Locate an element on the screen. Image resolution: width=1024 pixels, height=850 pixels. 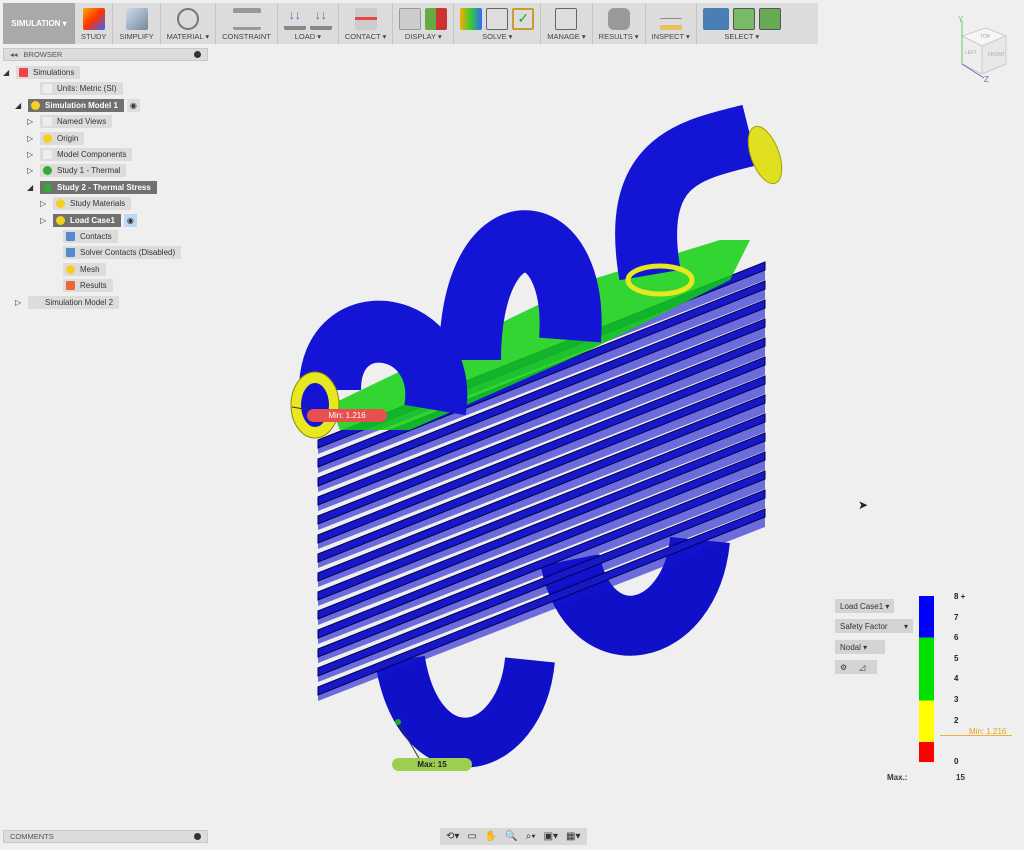
display-settings-icon: ▣▾ is located at coordinates (551, 836).